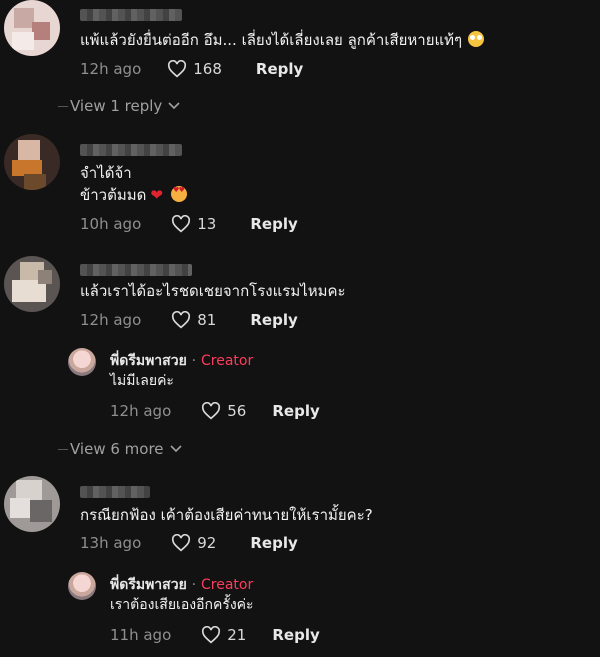 This screenshot has height=657, width=600. I want to click on comment-text-line1: จำได้จ้า, so click(106, 173).